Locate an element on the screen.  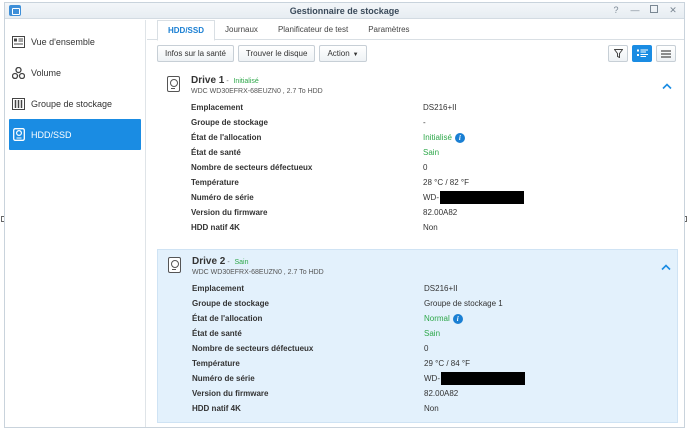
caret-down-icon: ▼ is located at coordinates (355, 55).